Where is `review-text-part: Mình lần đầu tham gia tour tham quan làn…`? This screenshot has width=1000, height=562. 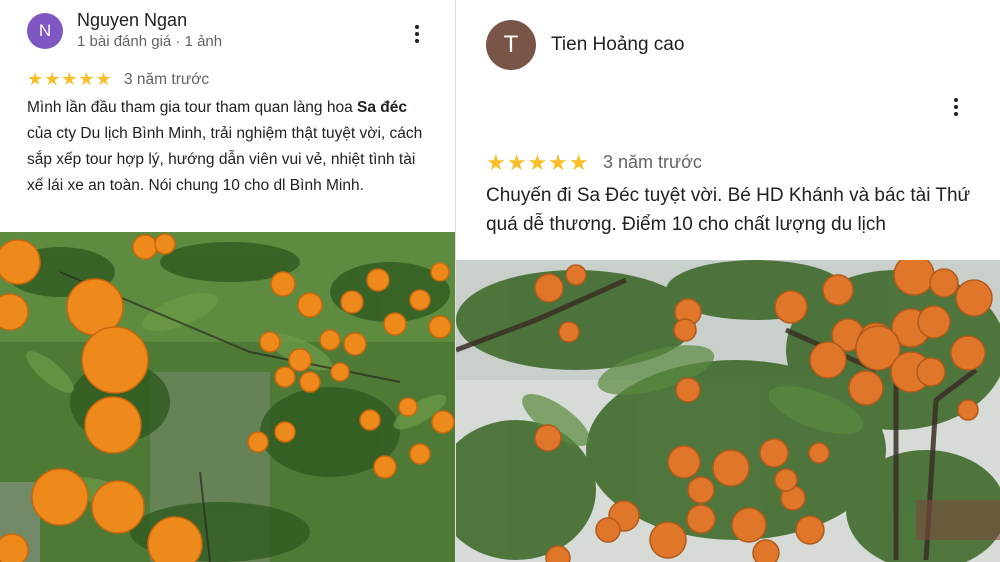 review-text-part: Mình lần đầu tham gia tour tham quan làn… is located at coordinates (192, 107).